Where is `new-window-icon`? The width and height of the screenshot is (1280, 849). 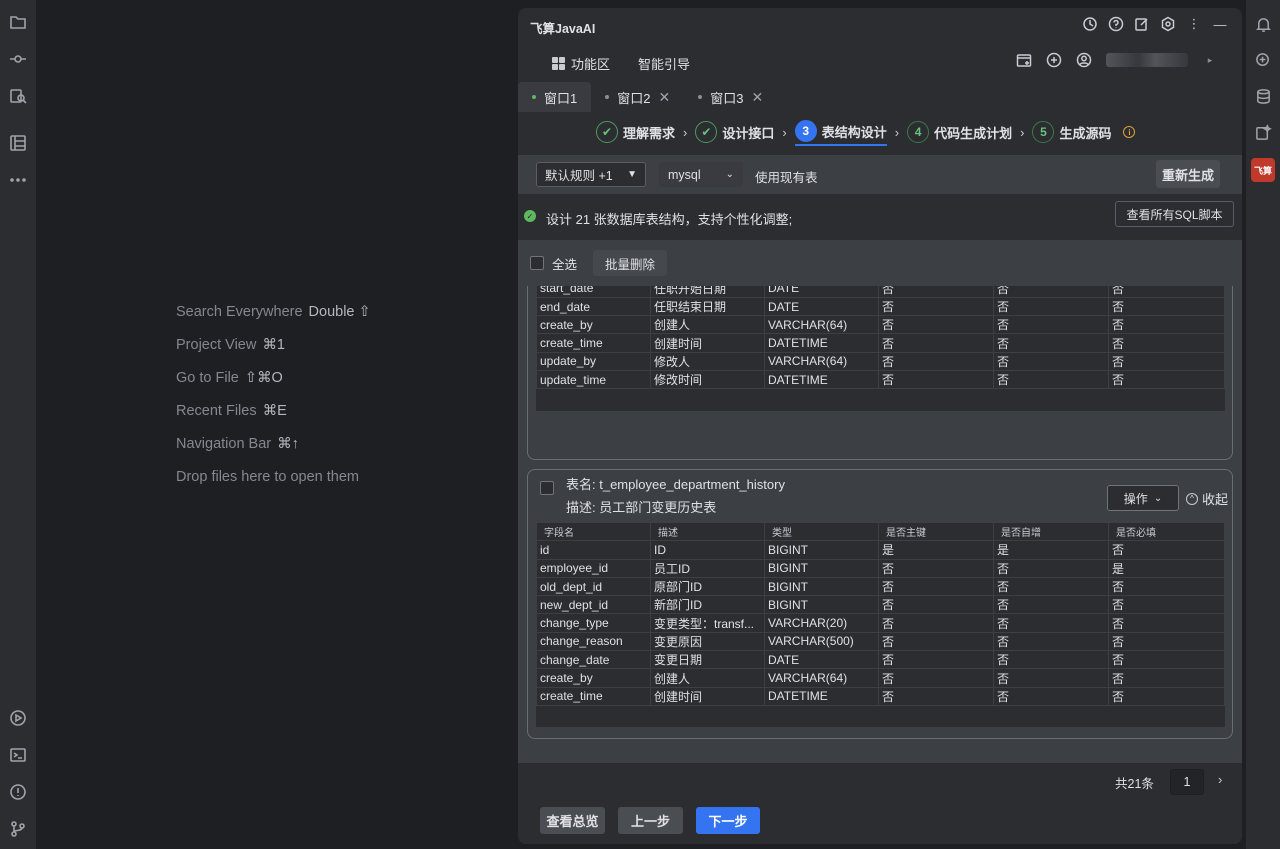 new-window-icon is located at coordinates (1024, 60).